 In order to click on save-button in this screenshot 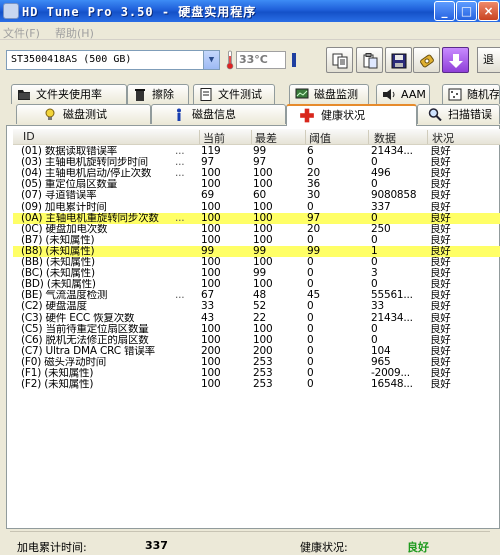, I will do `click(398, 60)`.